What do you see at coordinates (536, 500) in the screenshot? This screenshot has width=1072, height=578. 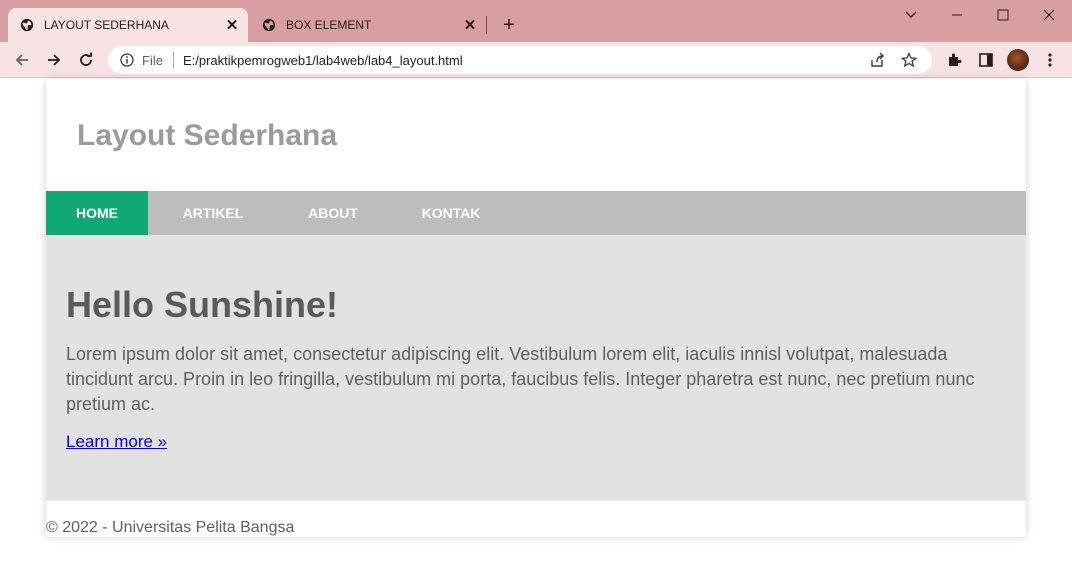 I see `footer-divider` at bounding box center [536, 500].